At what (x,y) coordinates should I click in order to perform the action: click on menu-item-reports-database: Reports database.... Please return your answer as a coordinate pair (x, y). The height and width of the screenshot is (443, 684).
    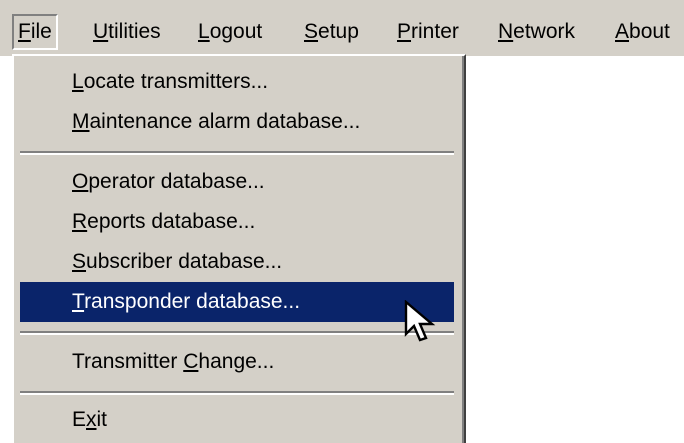
    Looking at the image, I should click on (237, 222).